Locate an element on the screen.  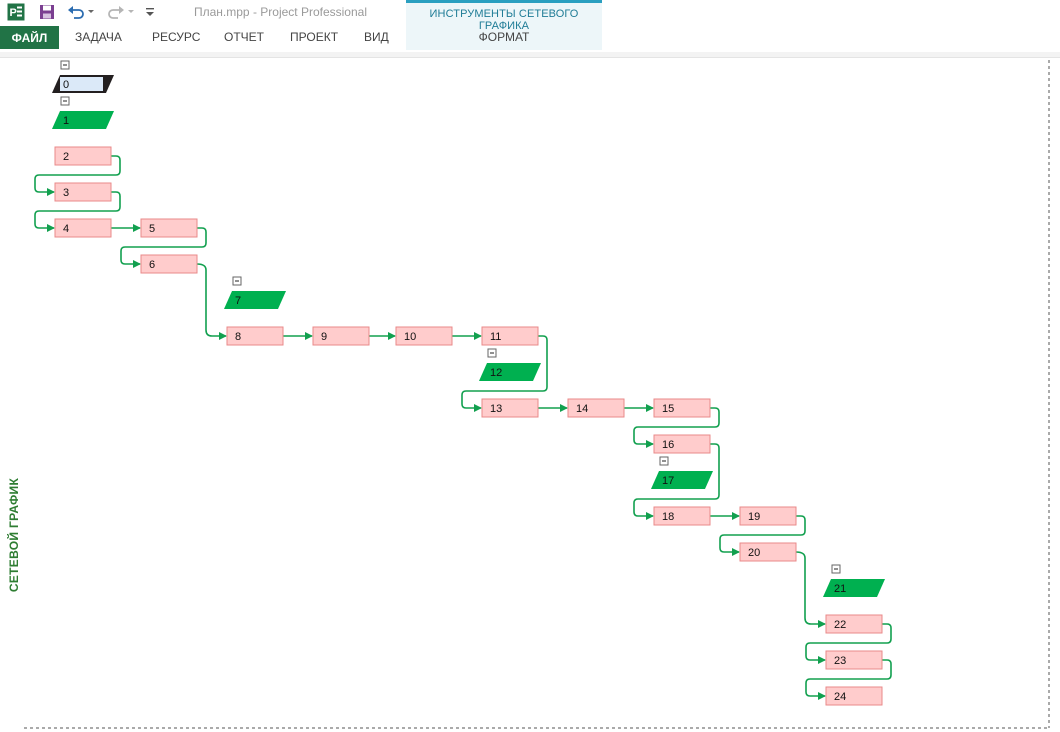
task-node: 16 is located at coordinates (682, 444).